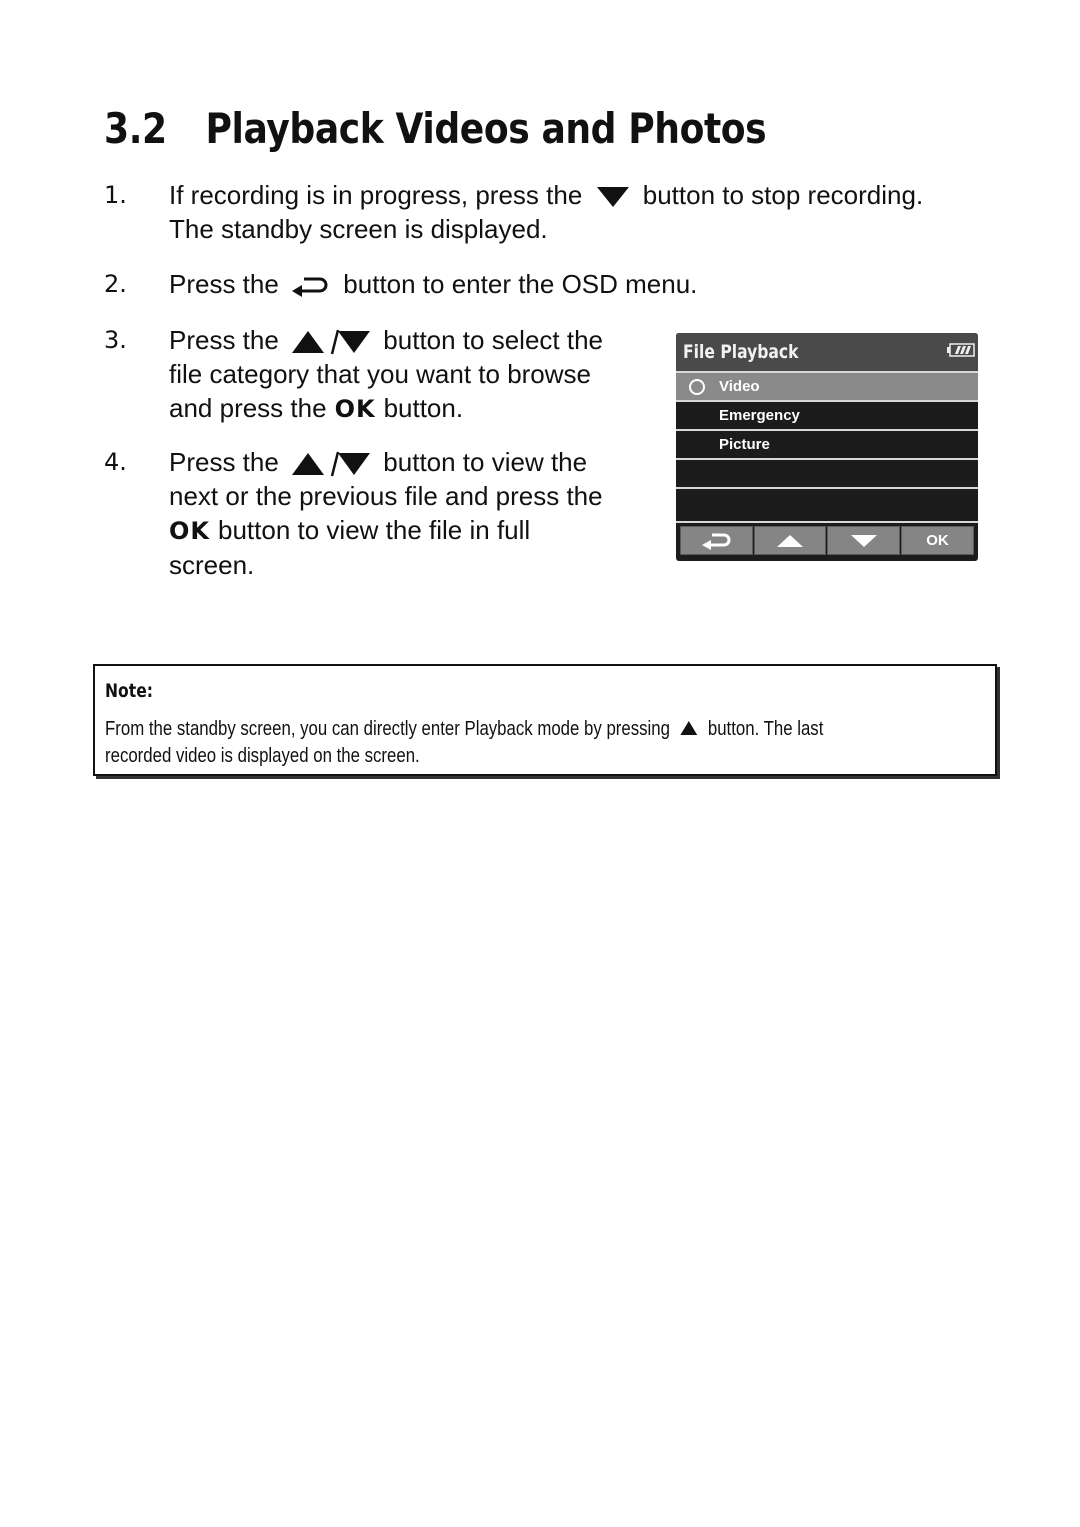  Describe the element at coordinates (380, 374) in the screenshot. I see `step-text: file category that you want to browse` at that location.